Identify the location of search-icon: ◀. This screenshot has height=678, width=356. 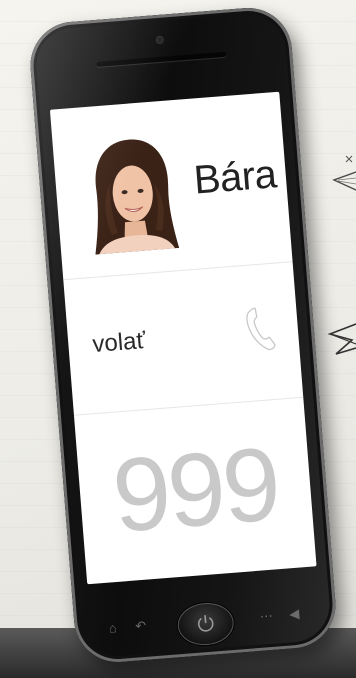
(294, 614).